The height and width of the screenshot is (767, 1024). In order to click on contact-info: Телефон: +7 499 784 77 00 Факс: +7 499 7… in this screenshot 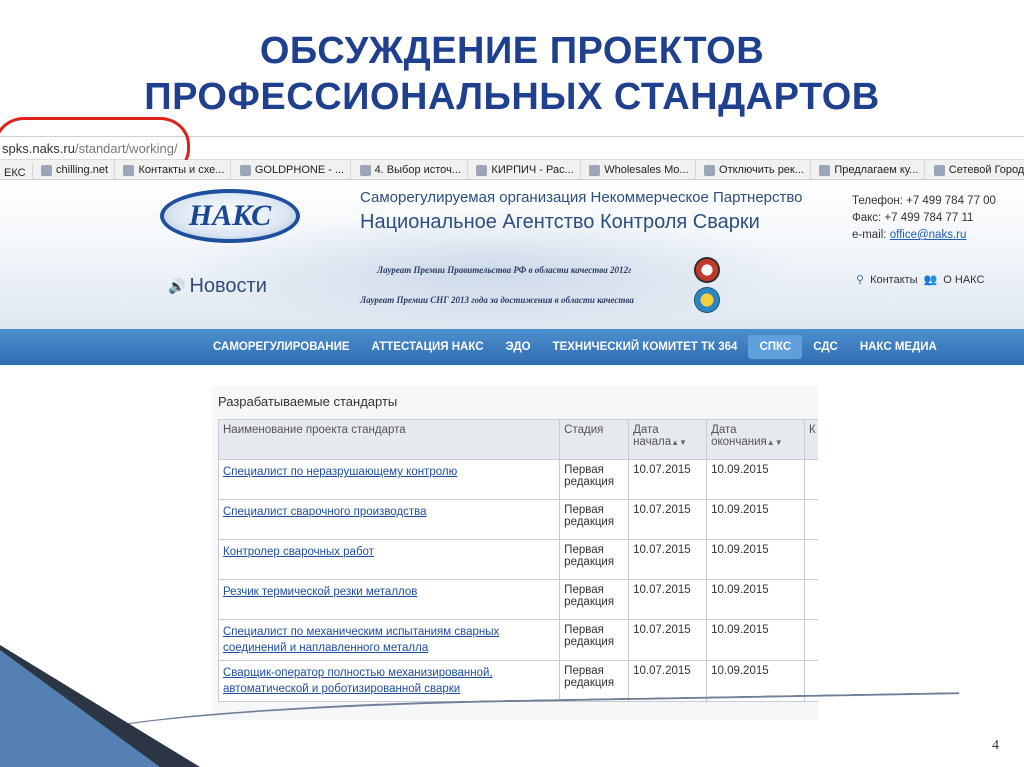, I will do `click(924, 218)`.